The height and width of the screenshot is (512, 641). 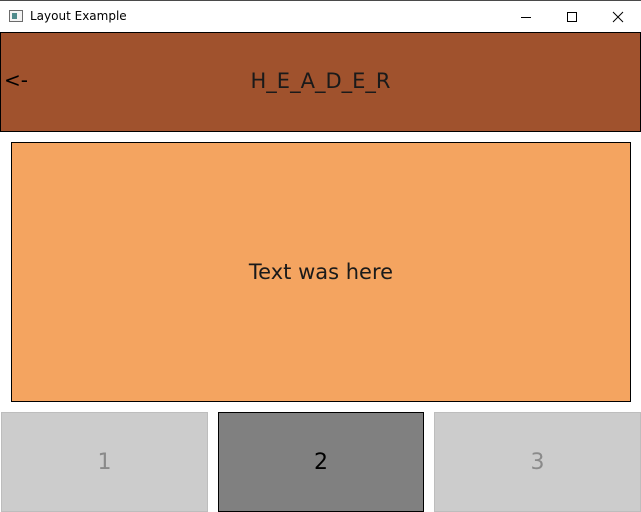 I want to click on tab-3-button: 3, so click(x=537, y=462).